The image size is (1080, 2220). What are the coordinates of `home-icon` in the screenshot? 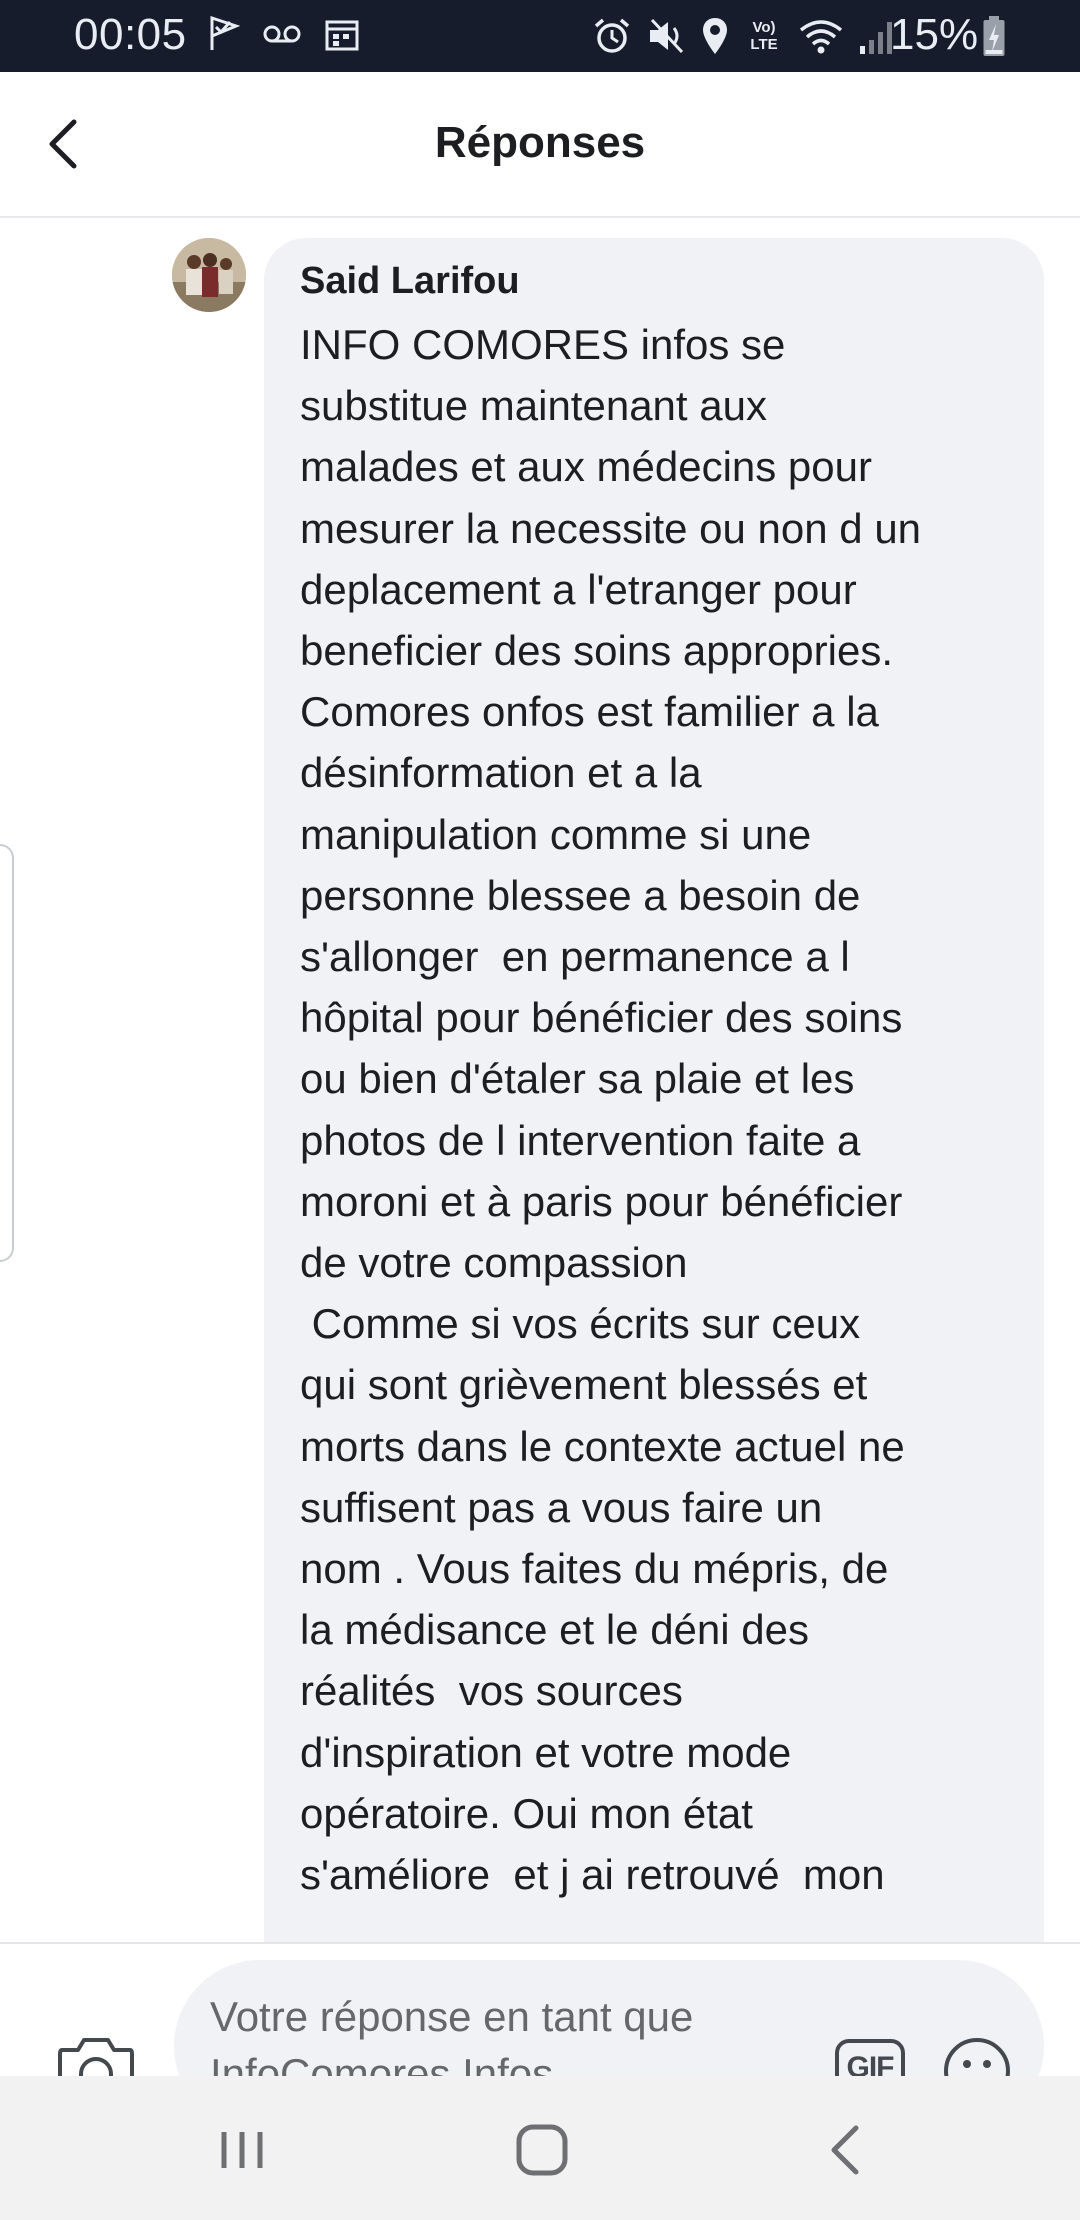 It's located at (542, 2150).